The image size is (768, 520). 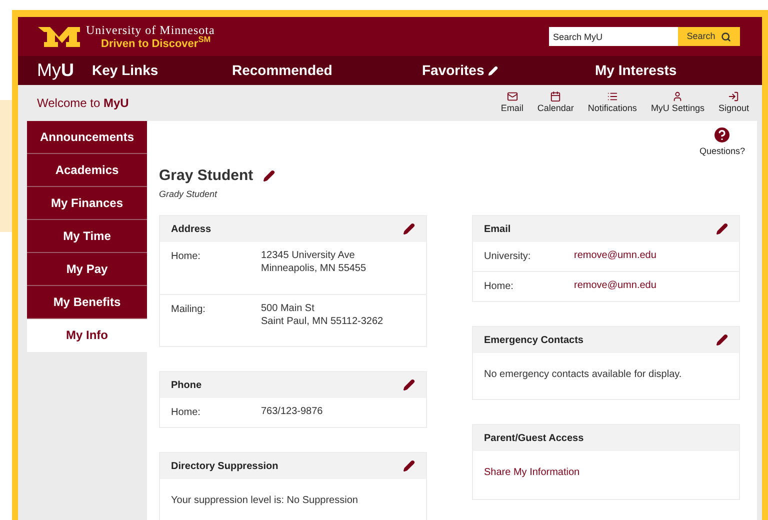 What do you see at coordinates (87, 170) in the screenshot?
I see `sidebar-item: Academics` at bounding box center [87, 170].